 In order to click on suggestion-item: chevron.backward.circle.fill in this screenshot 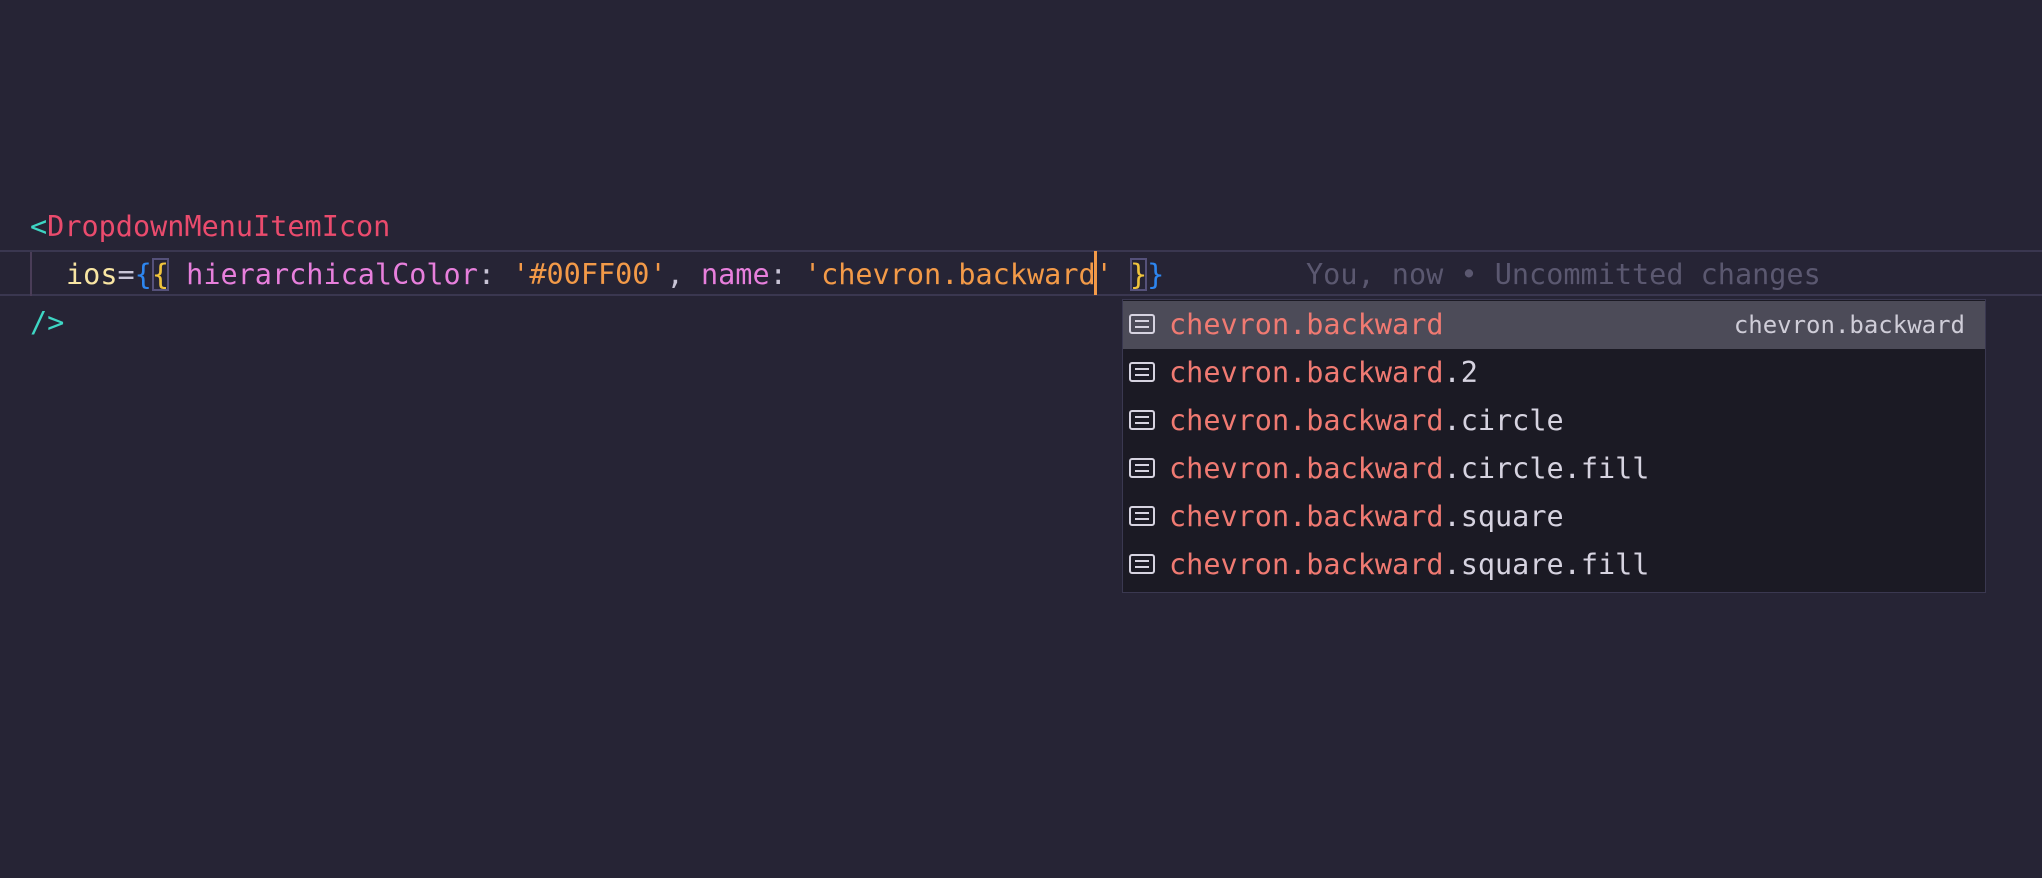, I will do `click(1554, 469)`.